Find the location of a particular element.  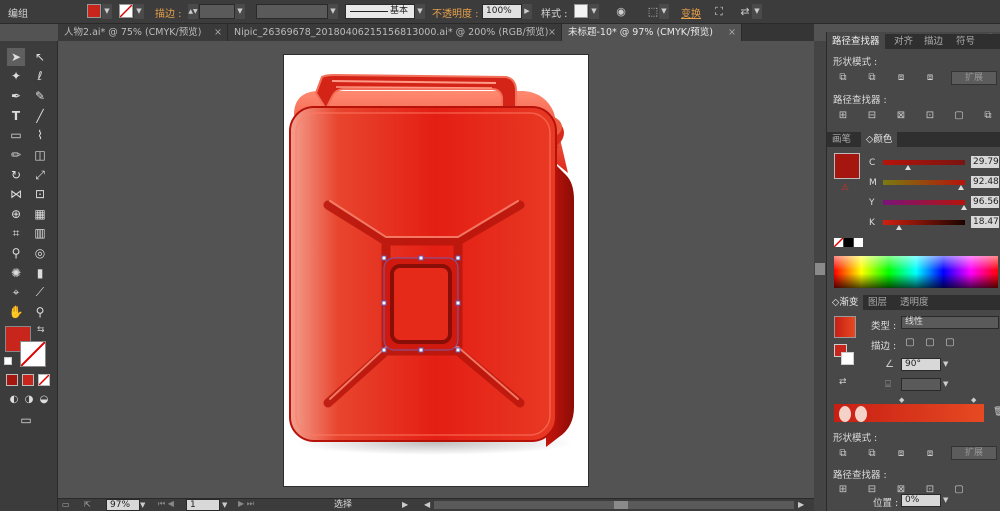

swap-fill-stroke-icon: ⇆ is located at coordinates (41, 330).